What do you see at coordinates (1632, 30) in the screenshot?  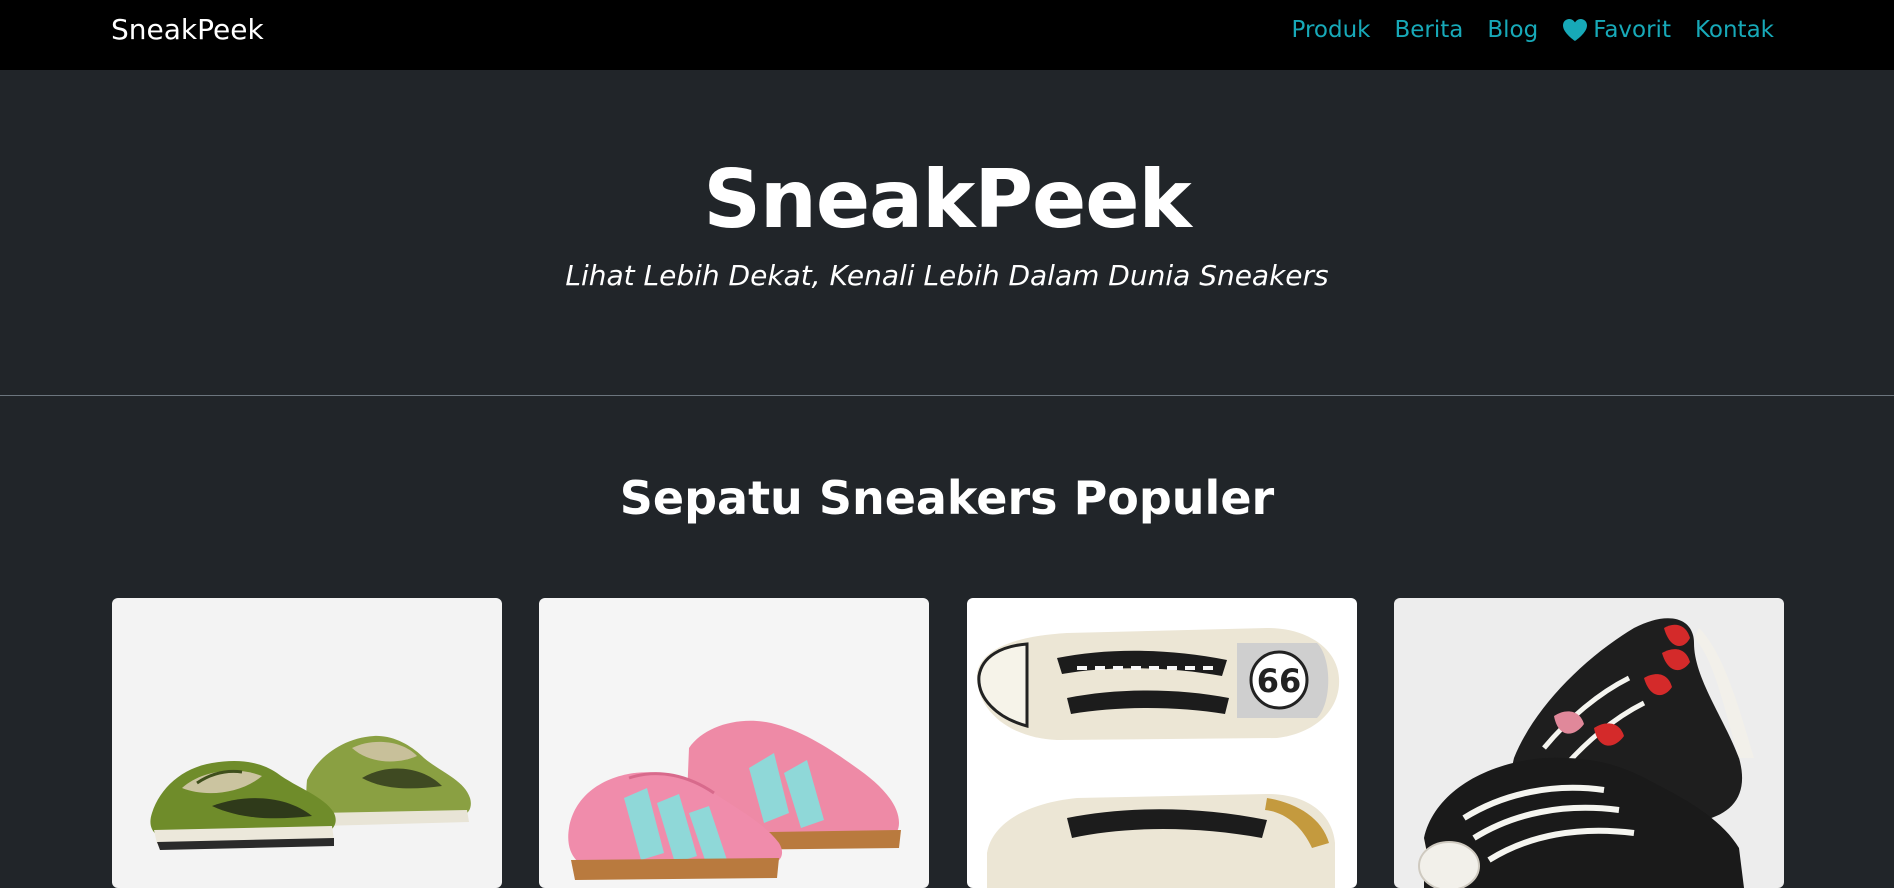 I see `nav-link-favorit-label: Favorit` at bounding box center [1632, 30].